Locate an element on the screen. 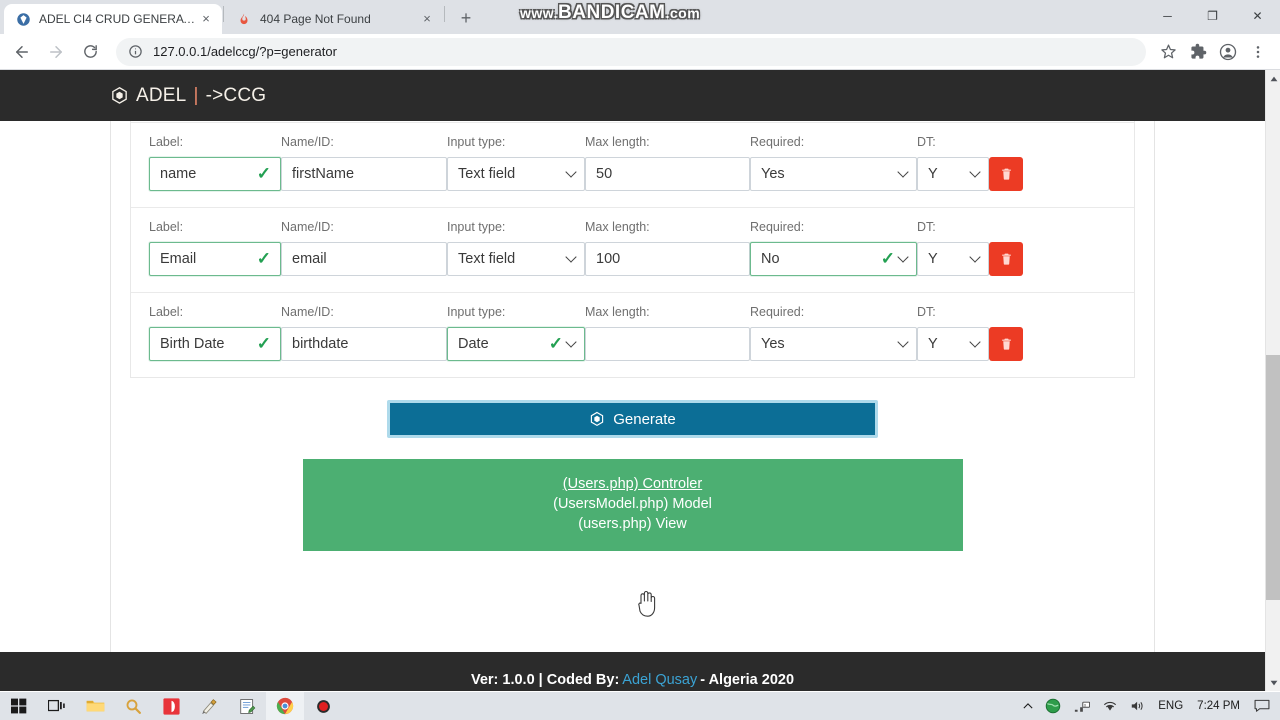  window-close-button: ✕ is located at coordinates (1257, 16).